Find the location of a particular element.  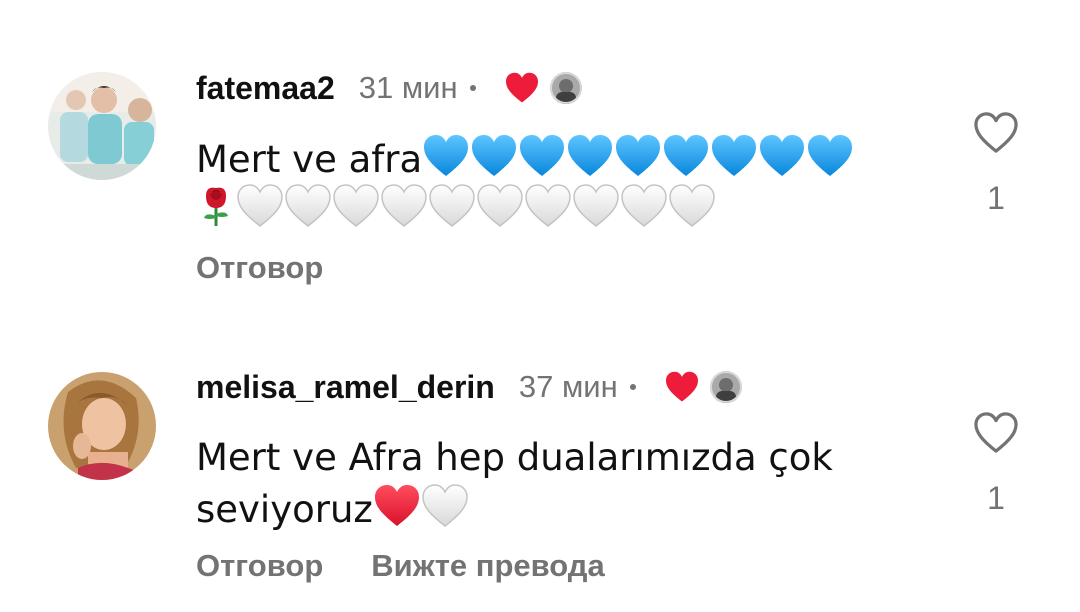

red-heart-emoji is located at coordinates (397, 512).